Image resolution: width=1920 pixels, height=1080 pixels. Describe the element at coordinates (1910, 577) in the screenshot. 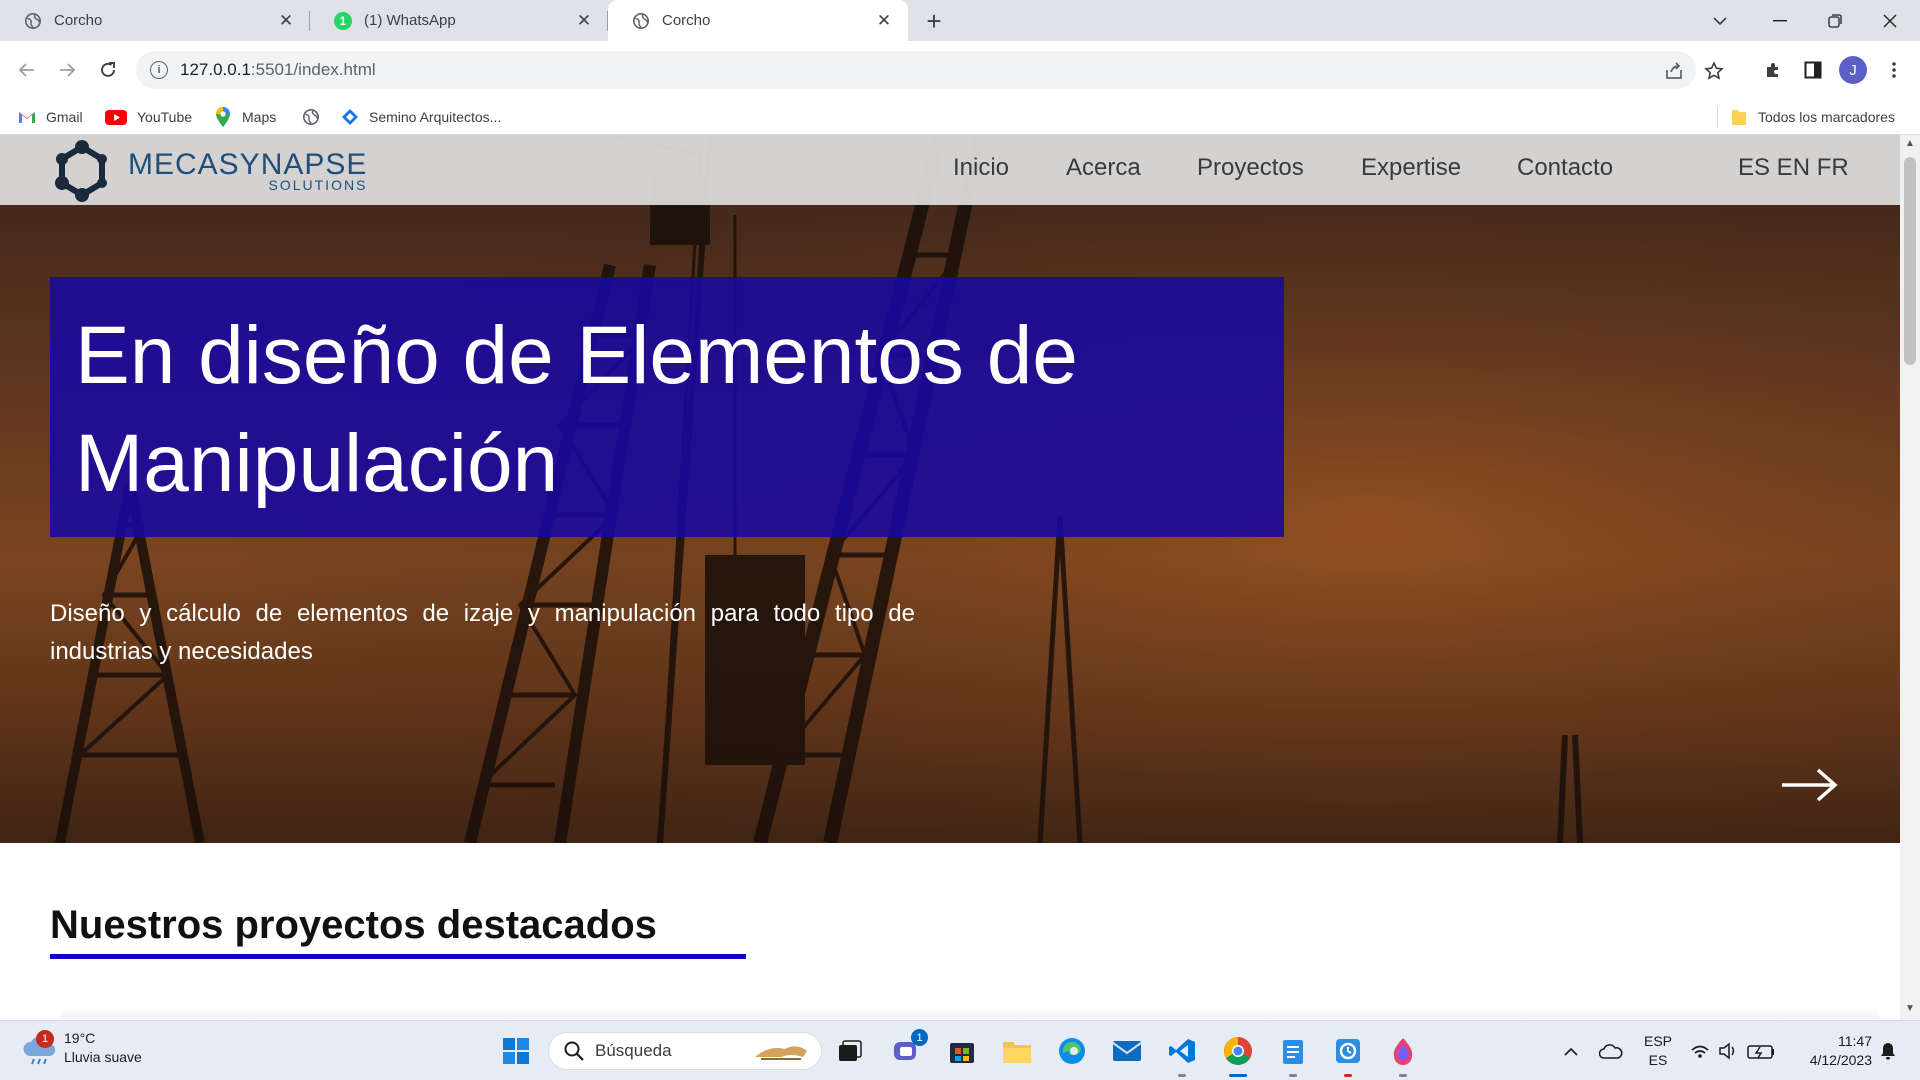

I see `page-scrollbar: ▲ ▼` at that location.